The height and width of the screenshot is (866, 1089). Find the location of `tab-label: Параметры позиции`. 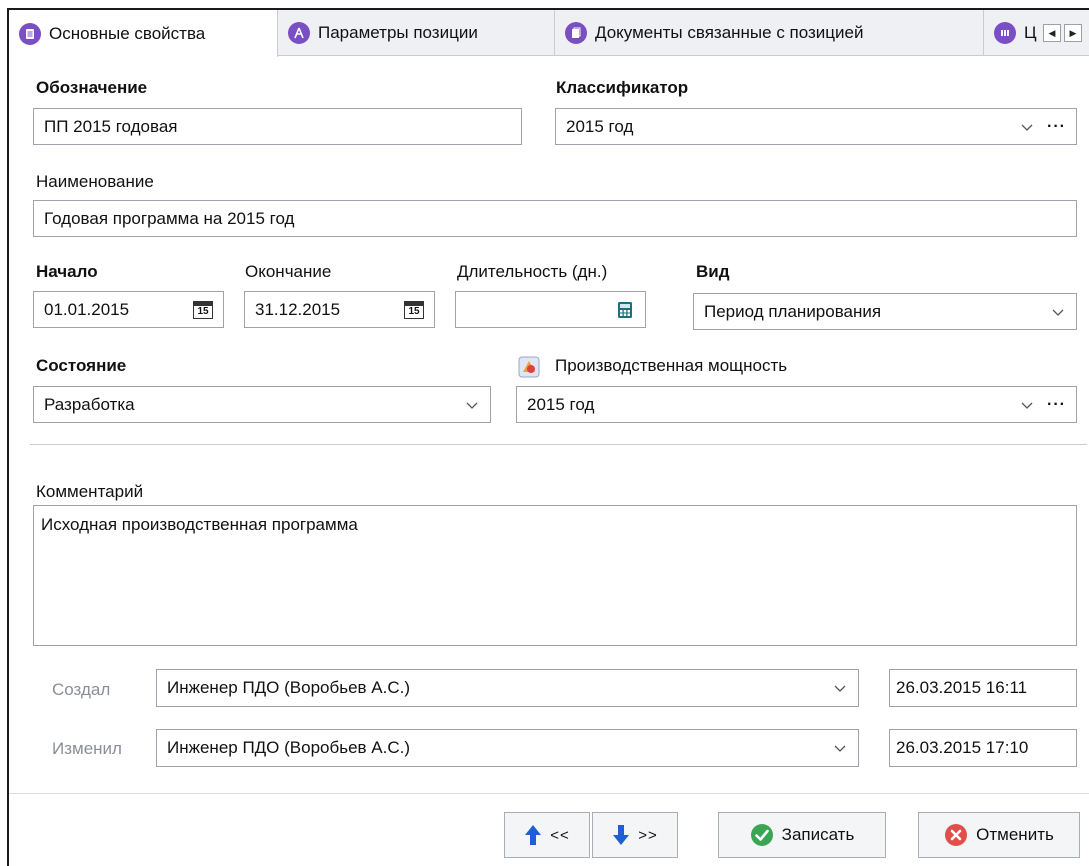

tab-label: Параметры позиции is located at coordinates (398, 32).